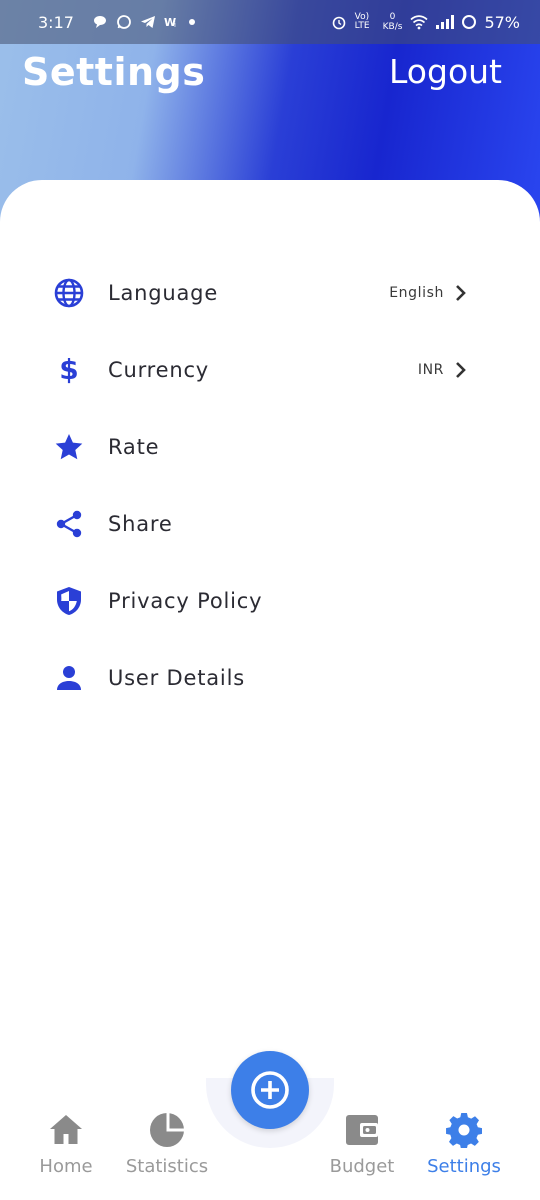 The width and height of the screenshot is (540, 1200). Describe the element at coordinates (69, 678) in the screenshot. I see `person-icon` at that location.